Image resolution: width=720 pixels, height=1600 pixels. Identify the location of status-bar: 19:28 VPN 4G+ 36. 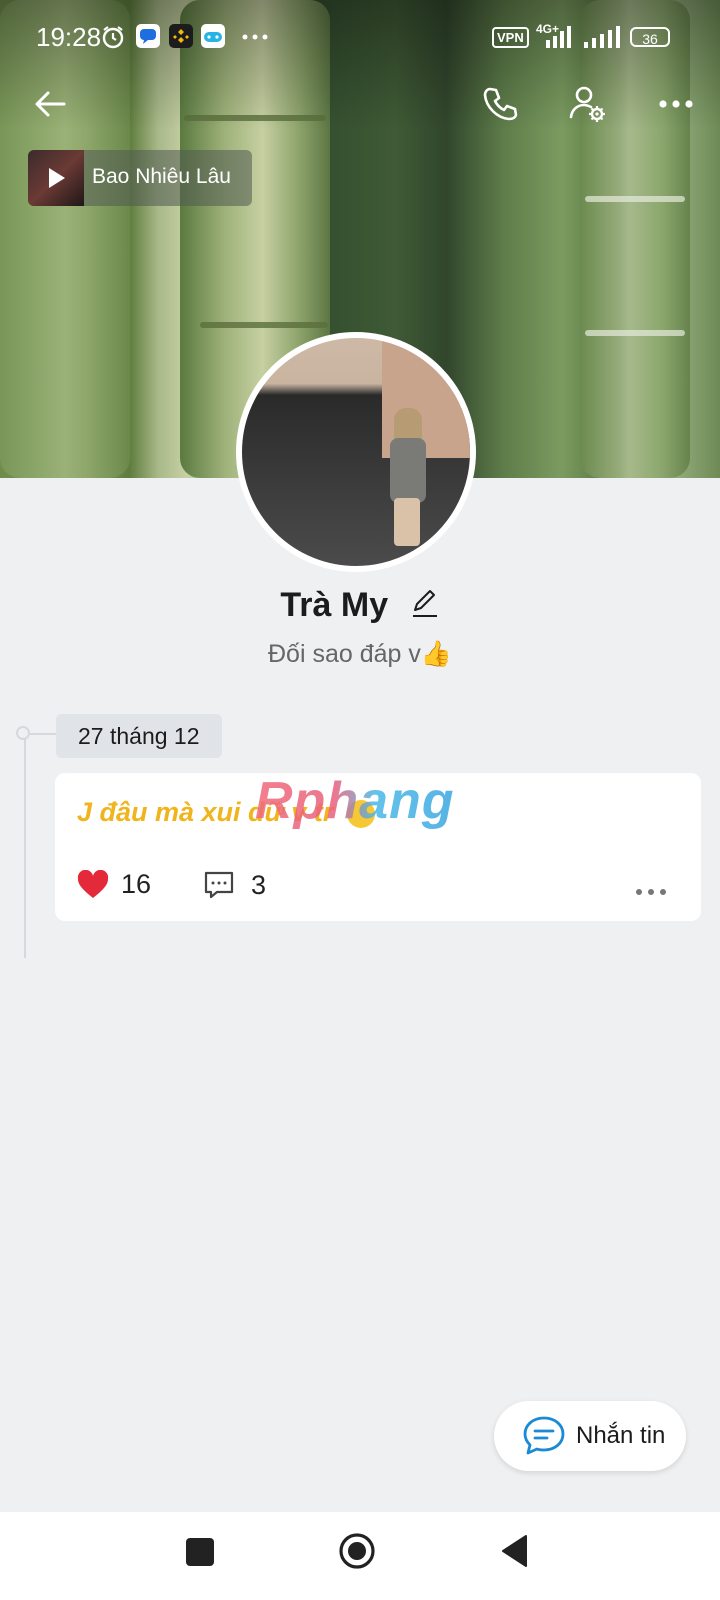
(360, 35).